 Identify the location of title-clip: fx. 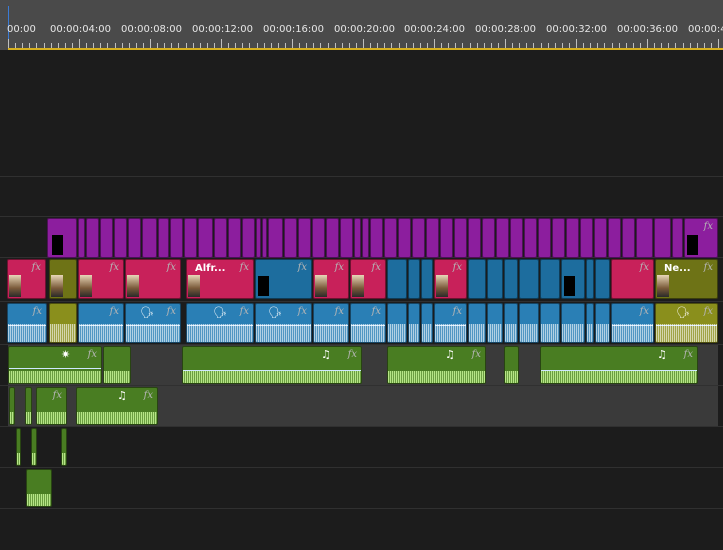
(701, 238).